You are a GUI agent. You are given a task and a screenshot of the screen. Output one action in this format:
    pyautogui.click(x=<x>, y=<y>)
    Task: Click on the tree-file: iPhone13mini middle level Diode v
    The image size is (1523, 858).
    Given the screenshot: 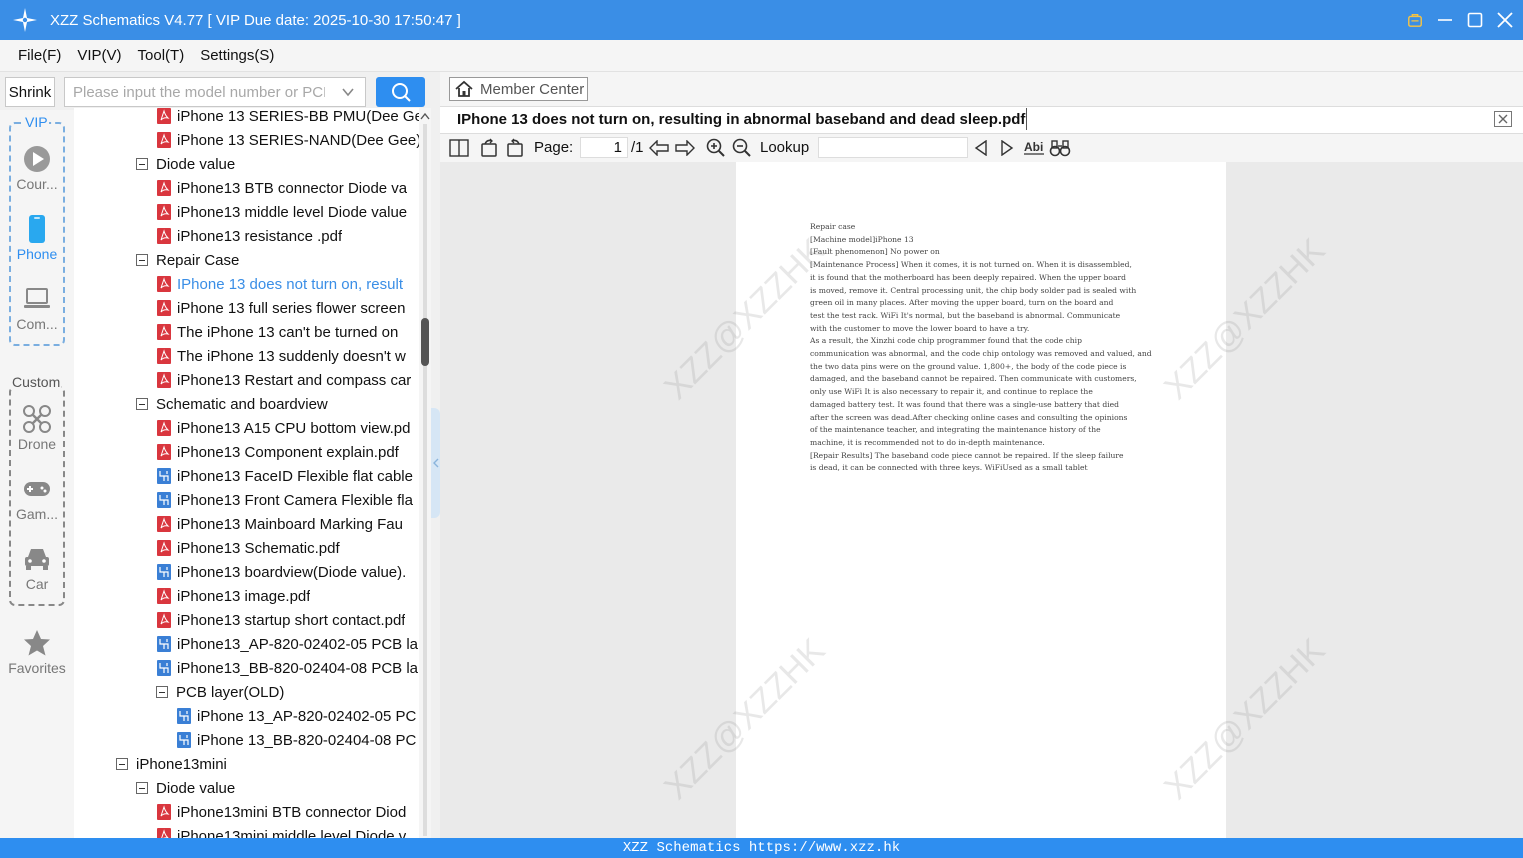 What is the action you would take?
    pyautogui.click(x=246, y=831)
    